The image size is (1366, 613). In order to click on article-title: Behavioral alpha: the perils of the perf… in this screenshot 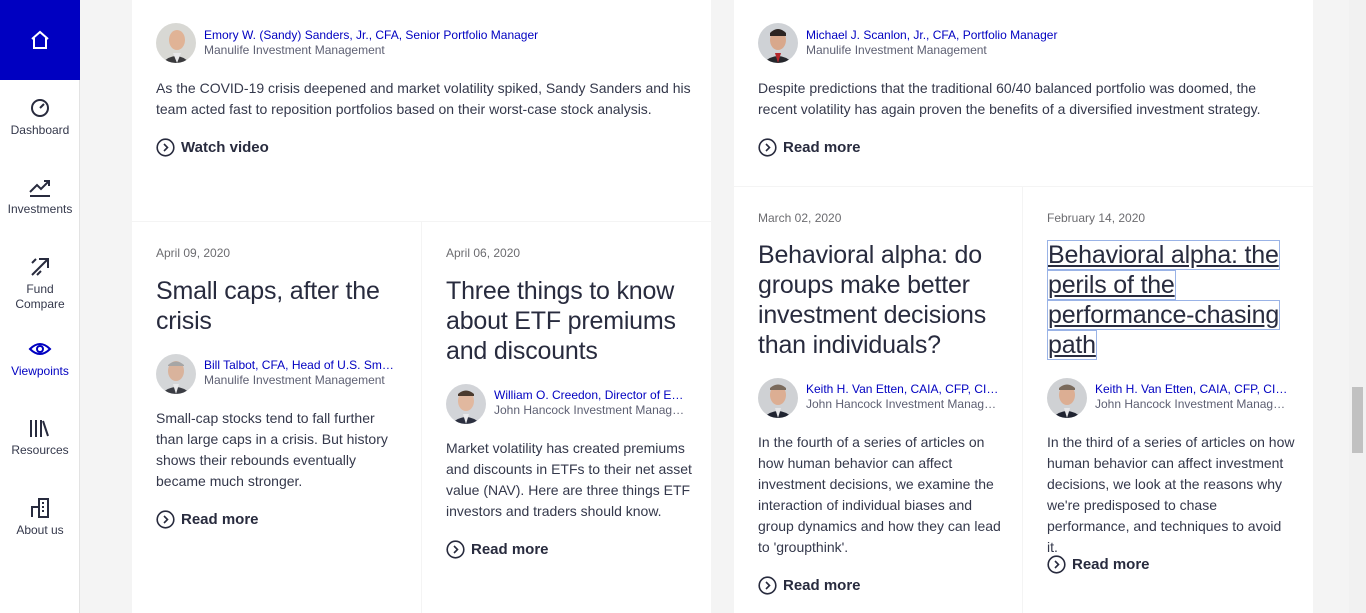, I will do `click(1172, 300)`.